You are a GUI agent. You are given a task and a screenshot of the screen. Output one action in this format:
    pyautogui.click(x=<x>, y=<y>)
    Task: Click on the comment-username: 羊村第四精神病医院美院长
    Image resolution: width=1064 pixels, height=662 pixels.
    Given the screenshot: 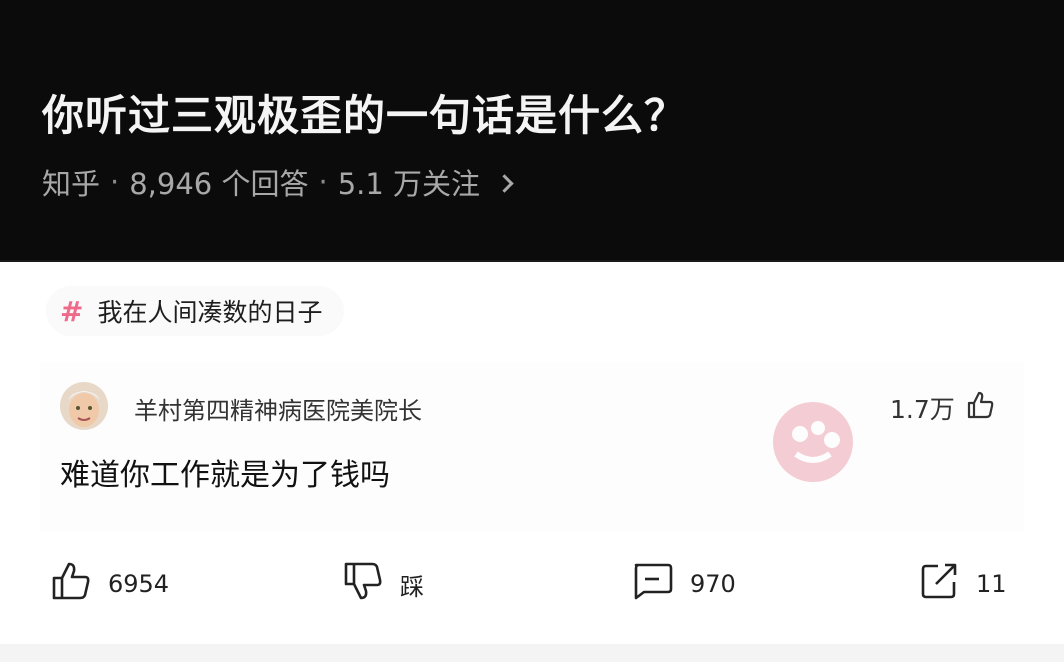 What is the action you would take?
    pyautogui.click(x=278, y=408)
    